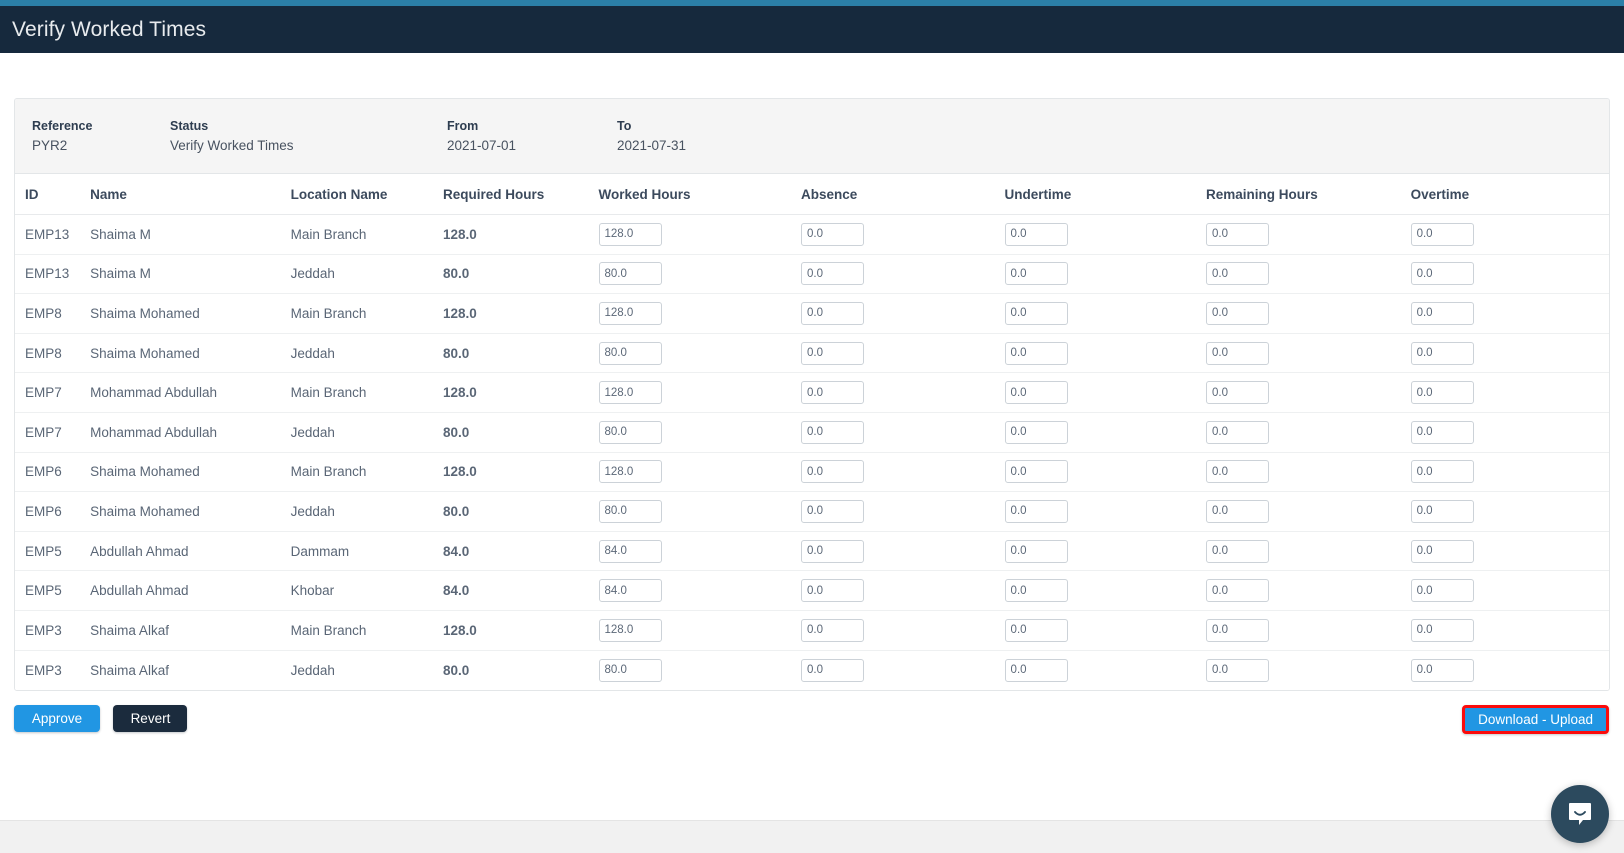  What do you see at coordinates (190, 392) in the screenshot?
I see `cell-name: Mohammad Abdullah` at bounding box center [190, 392].